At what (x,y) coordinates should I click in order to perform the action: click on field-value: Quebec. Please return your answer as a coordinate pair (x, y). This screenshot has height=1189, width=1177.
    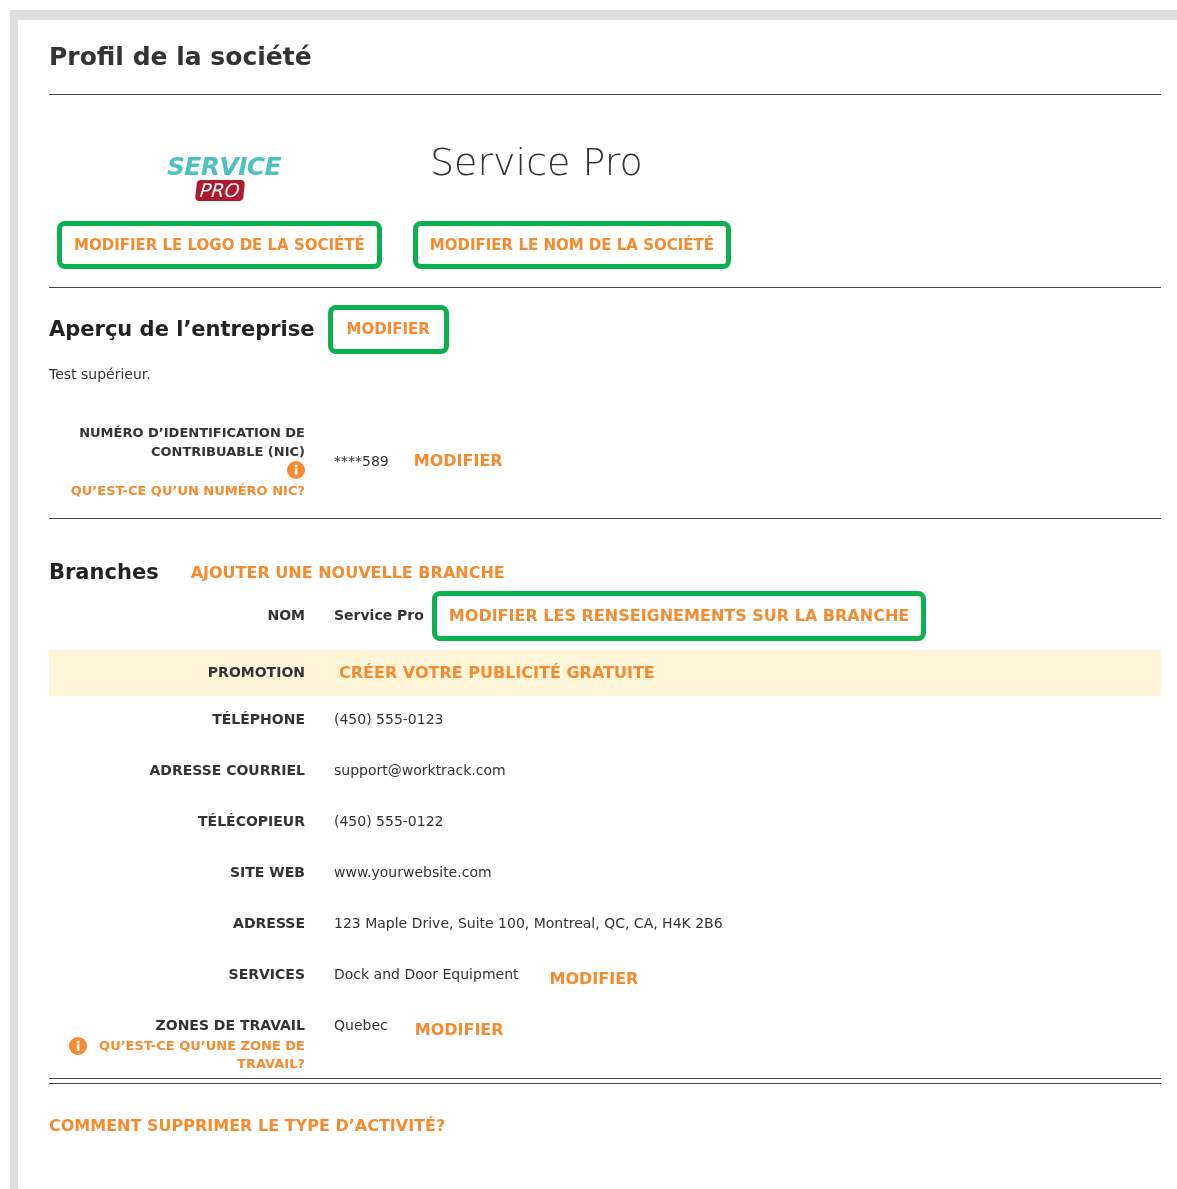
    Looking at the image, I should click on (361, 1025).